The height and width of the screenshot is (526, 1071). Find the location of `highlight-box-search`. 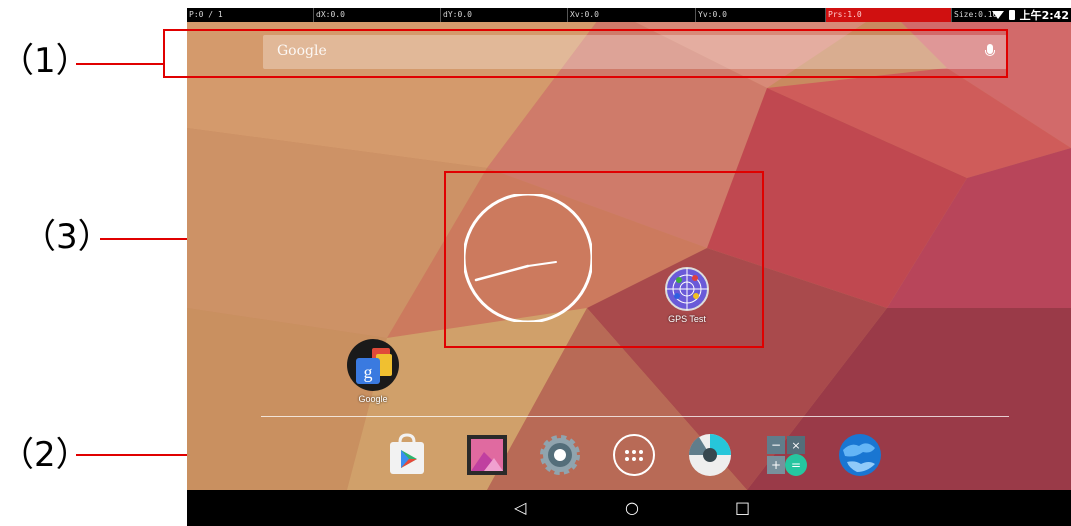

highlight-box-search is located at coordinates (585, 53).